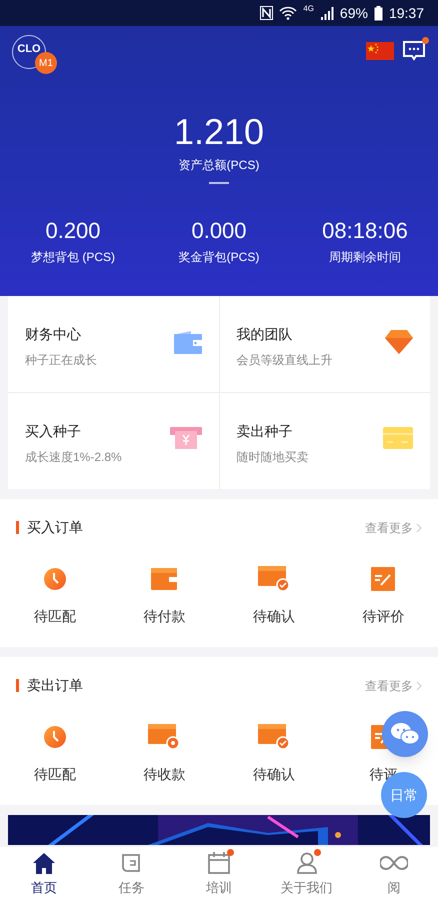  I want to click on wifi-icon, so click(288, 13).